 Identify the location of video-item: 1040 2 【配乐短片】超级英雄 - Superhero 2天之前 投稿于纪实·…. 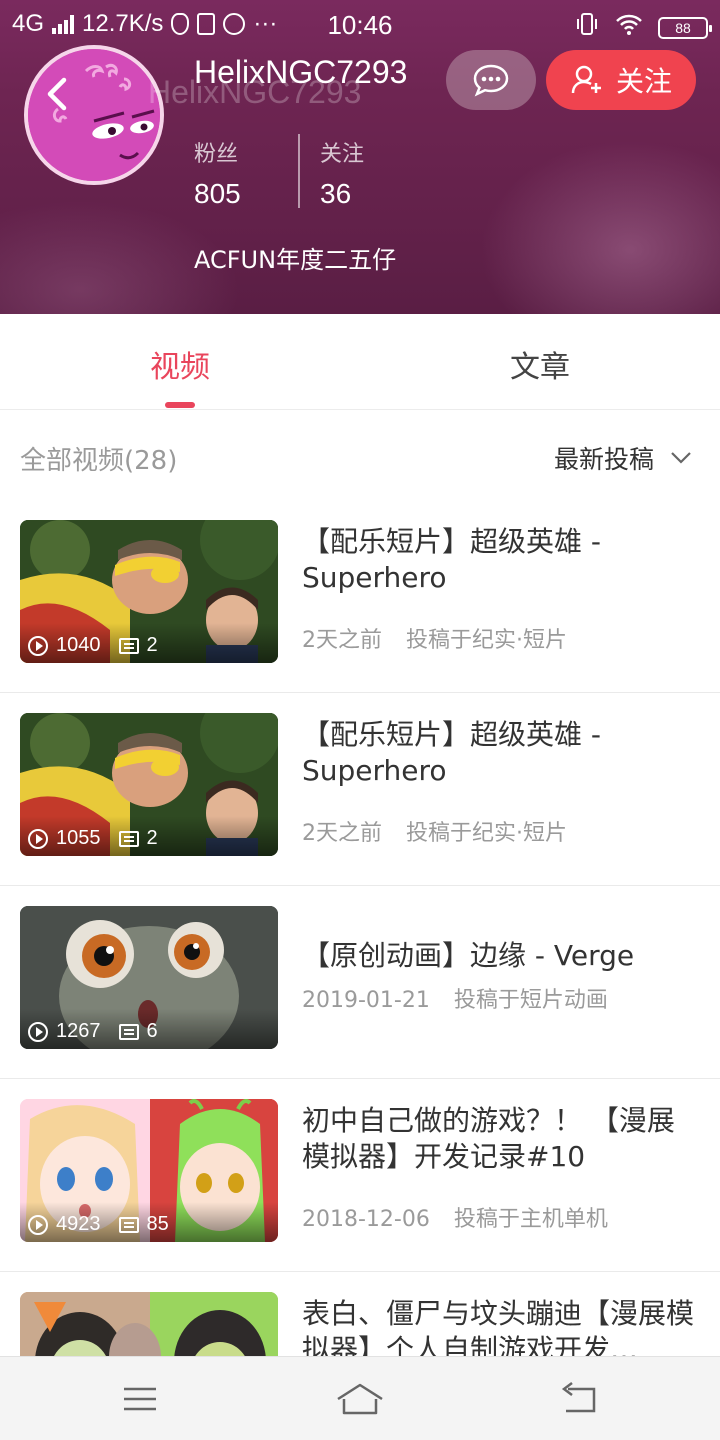
(360, 596).